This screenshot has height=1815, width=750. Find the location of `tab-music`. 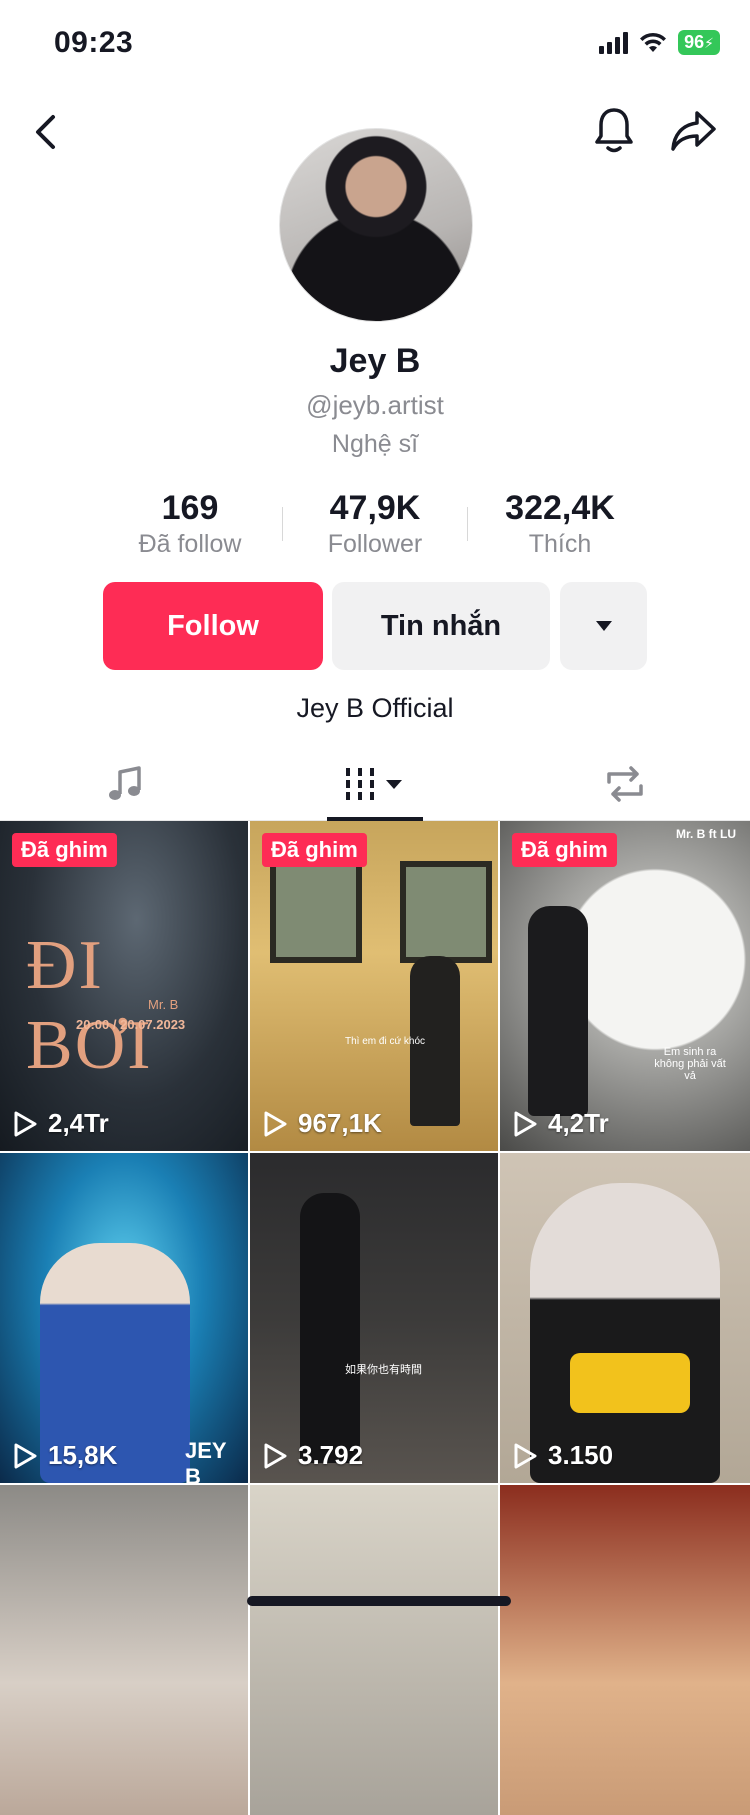

tab-music is located at coordinates (125, 784).